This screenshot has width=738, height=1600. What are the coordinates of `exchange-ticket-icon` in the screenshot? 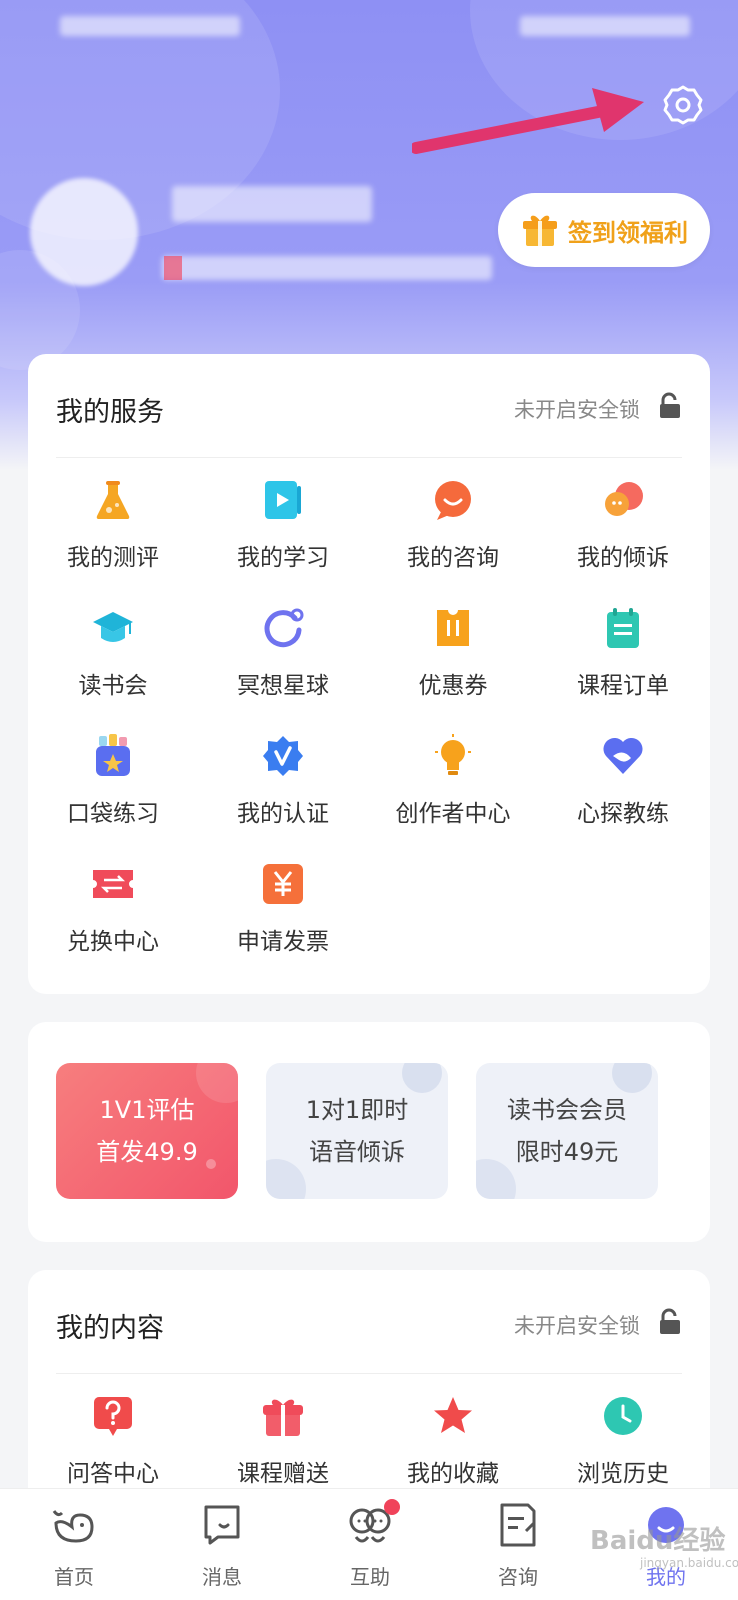 It's located at (113, 884).